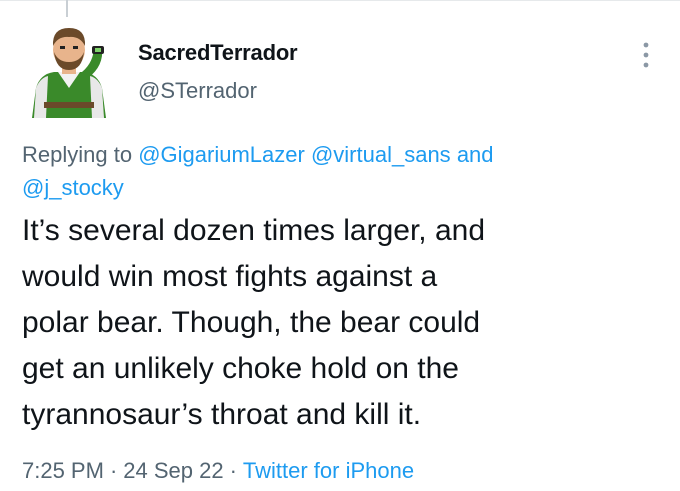  Describe the element at coordinates (77, 154) in the screenshot. I see `reply-prefix: Replying to` at that location.